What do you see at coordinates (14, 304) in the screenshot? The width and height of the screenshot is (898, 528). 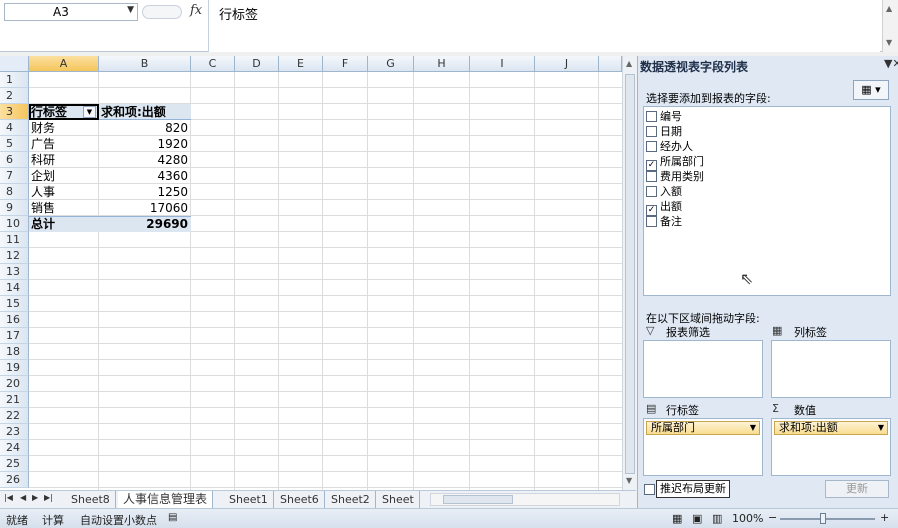 I see `row-header: 15` at bounding box center [14, 304].